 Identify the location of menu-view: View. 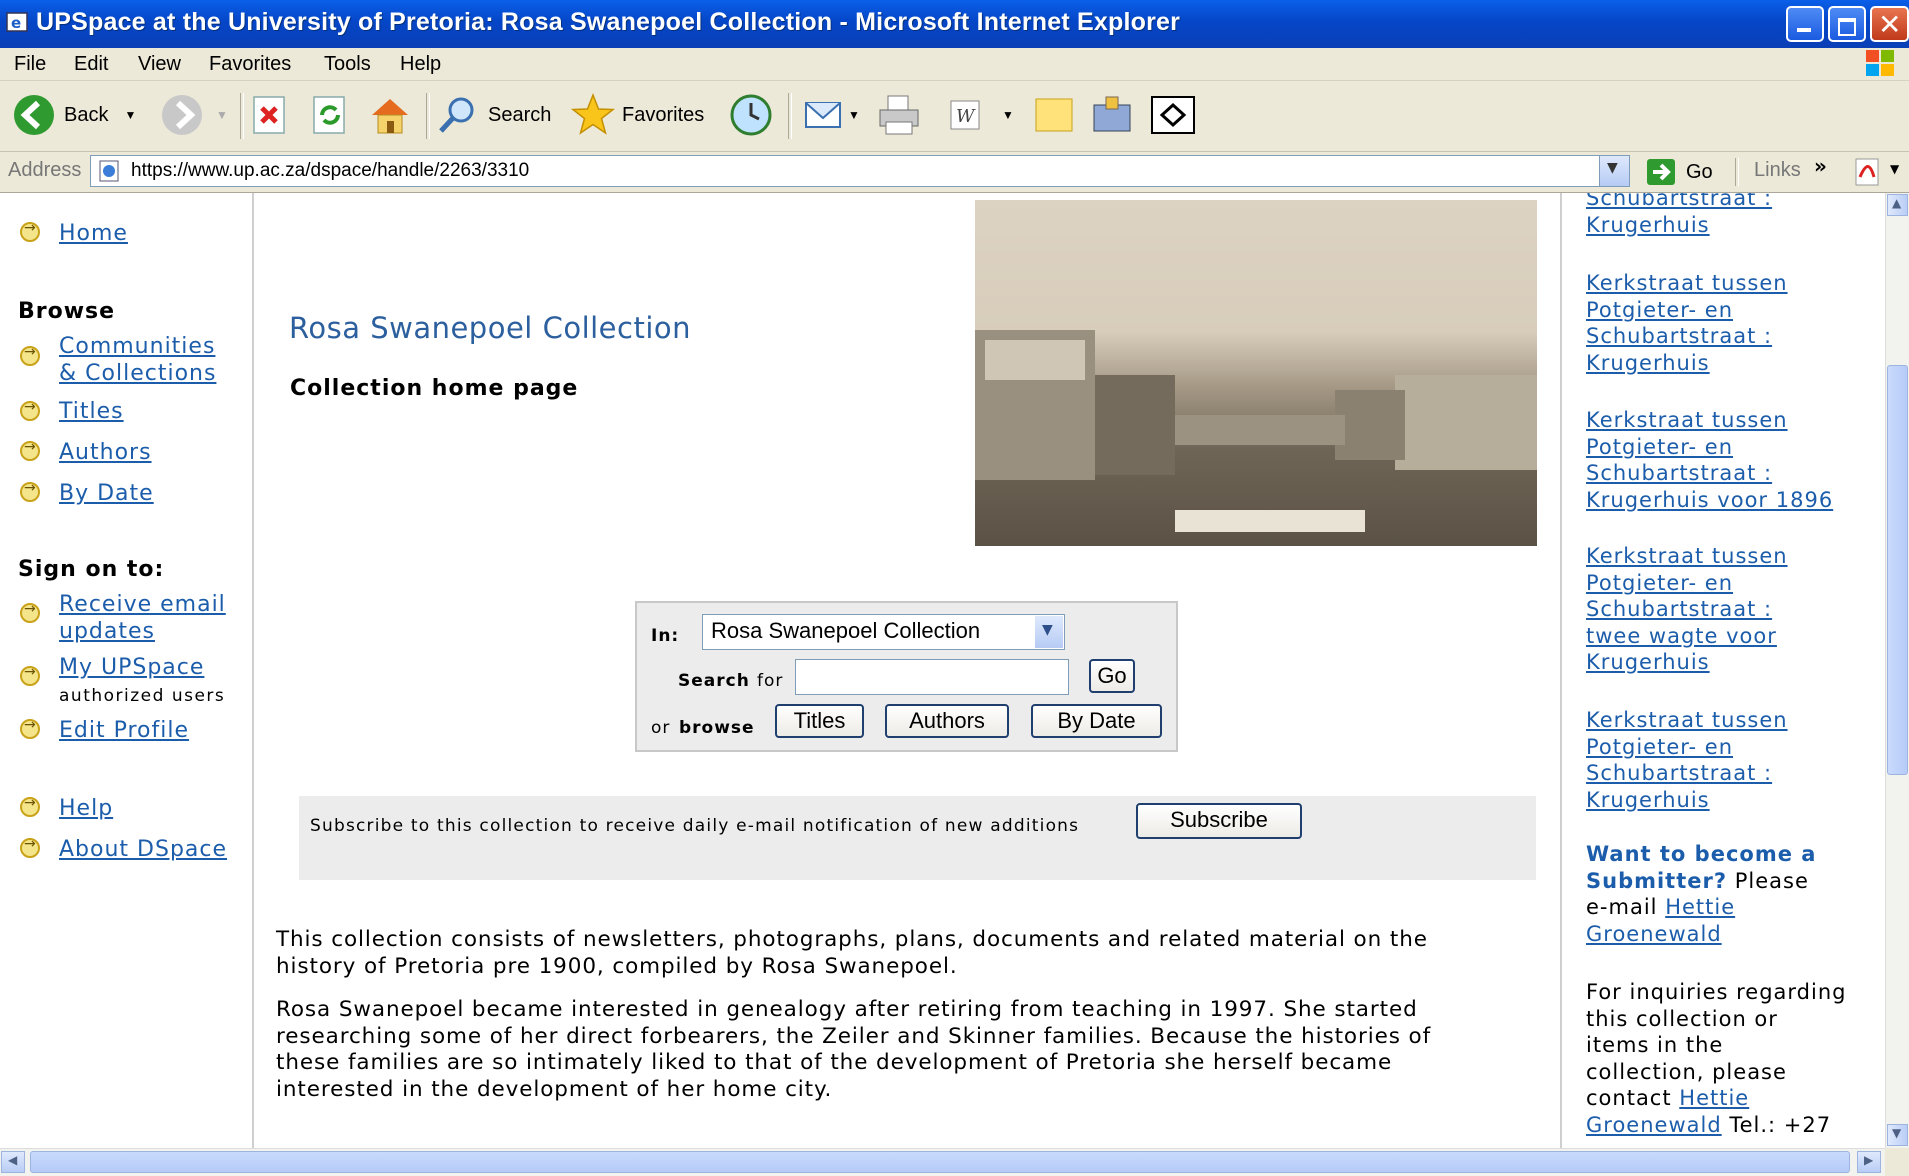
(159, 64).